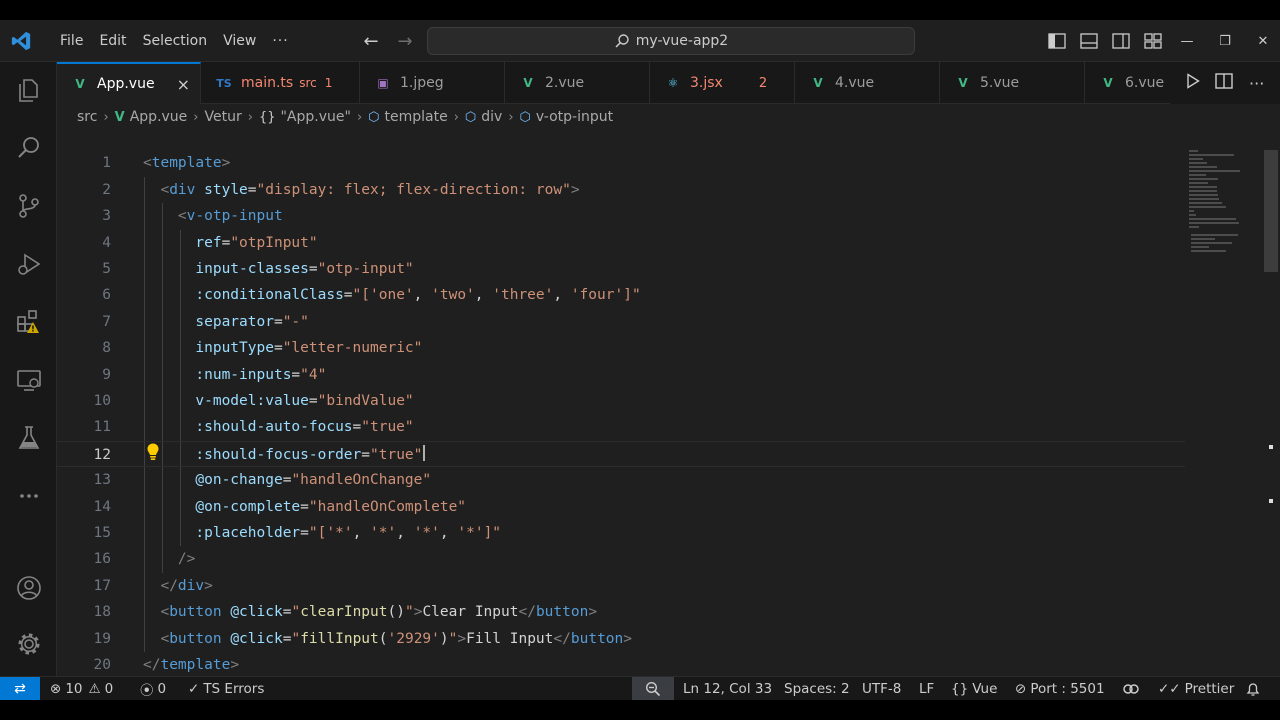  Describe the element at coordinates (621, 507) in the screenshot. I see `code-line: 14 @on-complete="handleOnComplete"` at that location.